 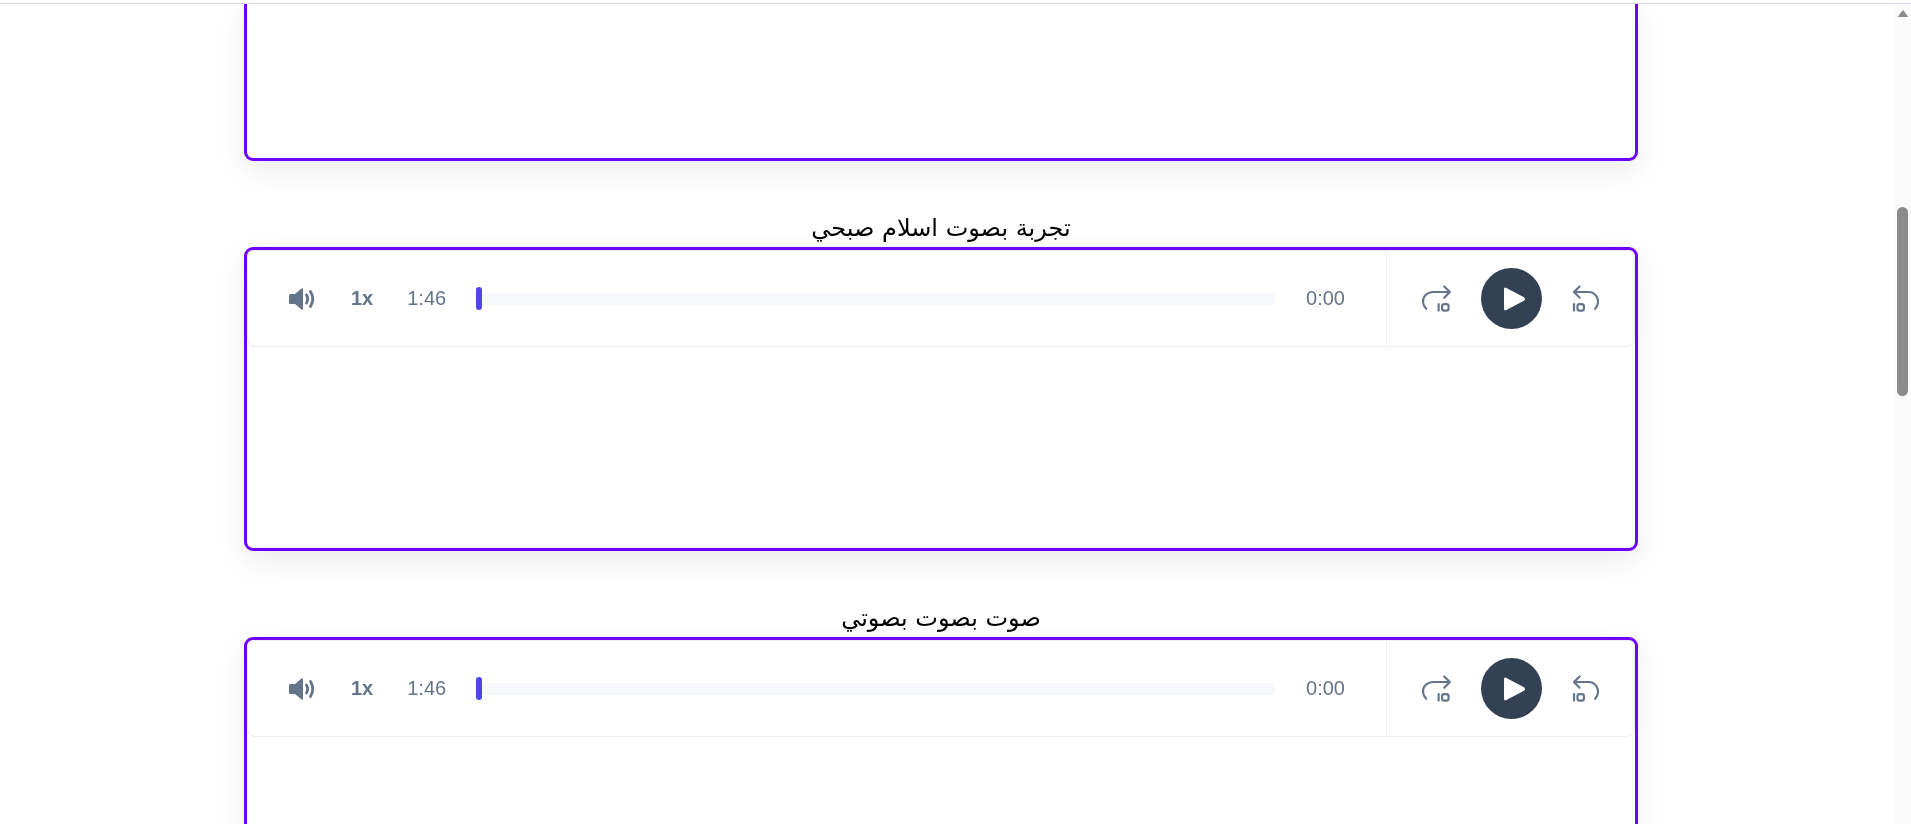 What do you see at coordinates (1902, 301) in the screenshot?
I see `scrollbar-thumb` at bounding box center [1902, 301].